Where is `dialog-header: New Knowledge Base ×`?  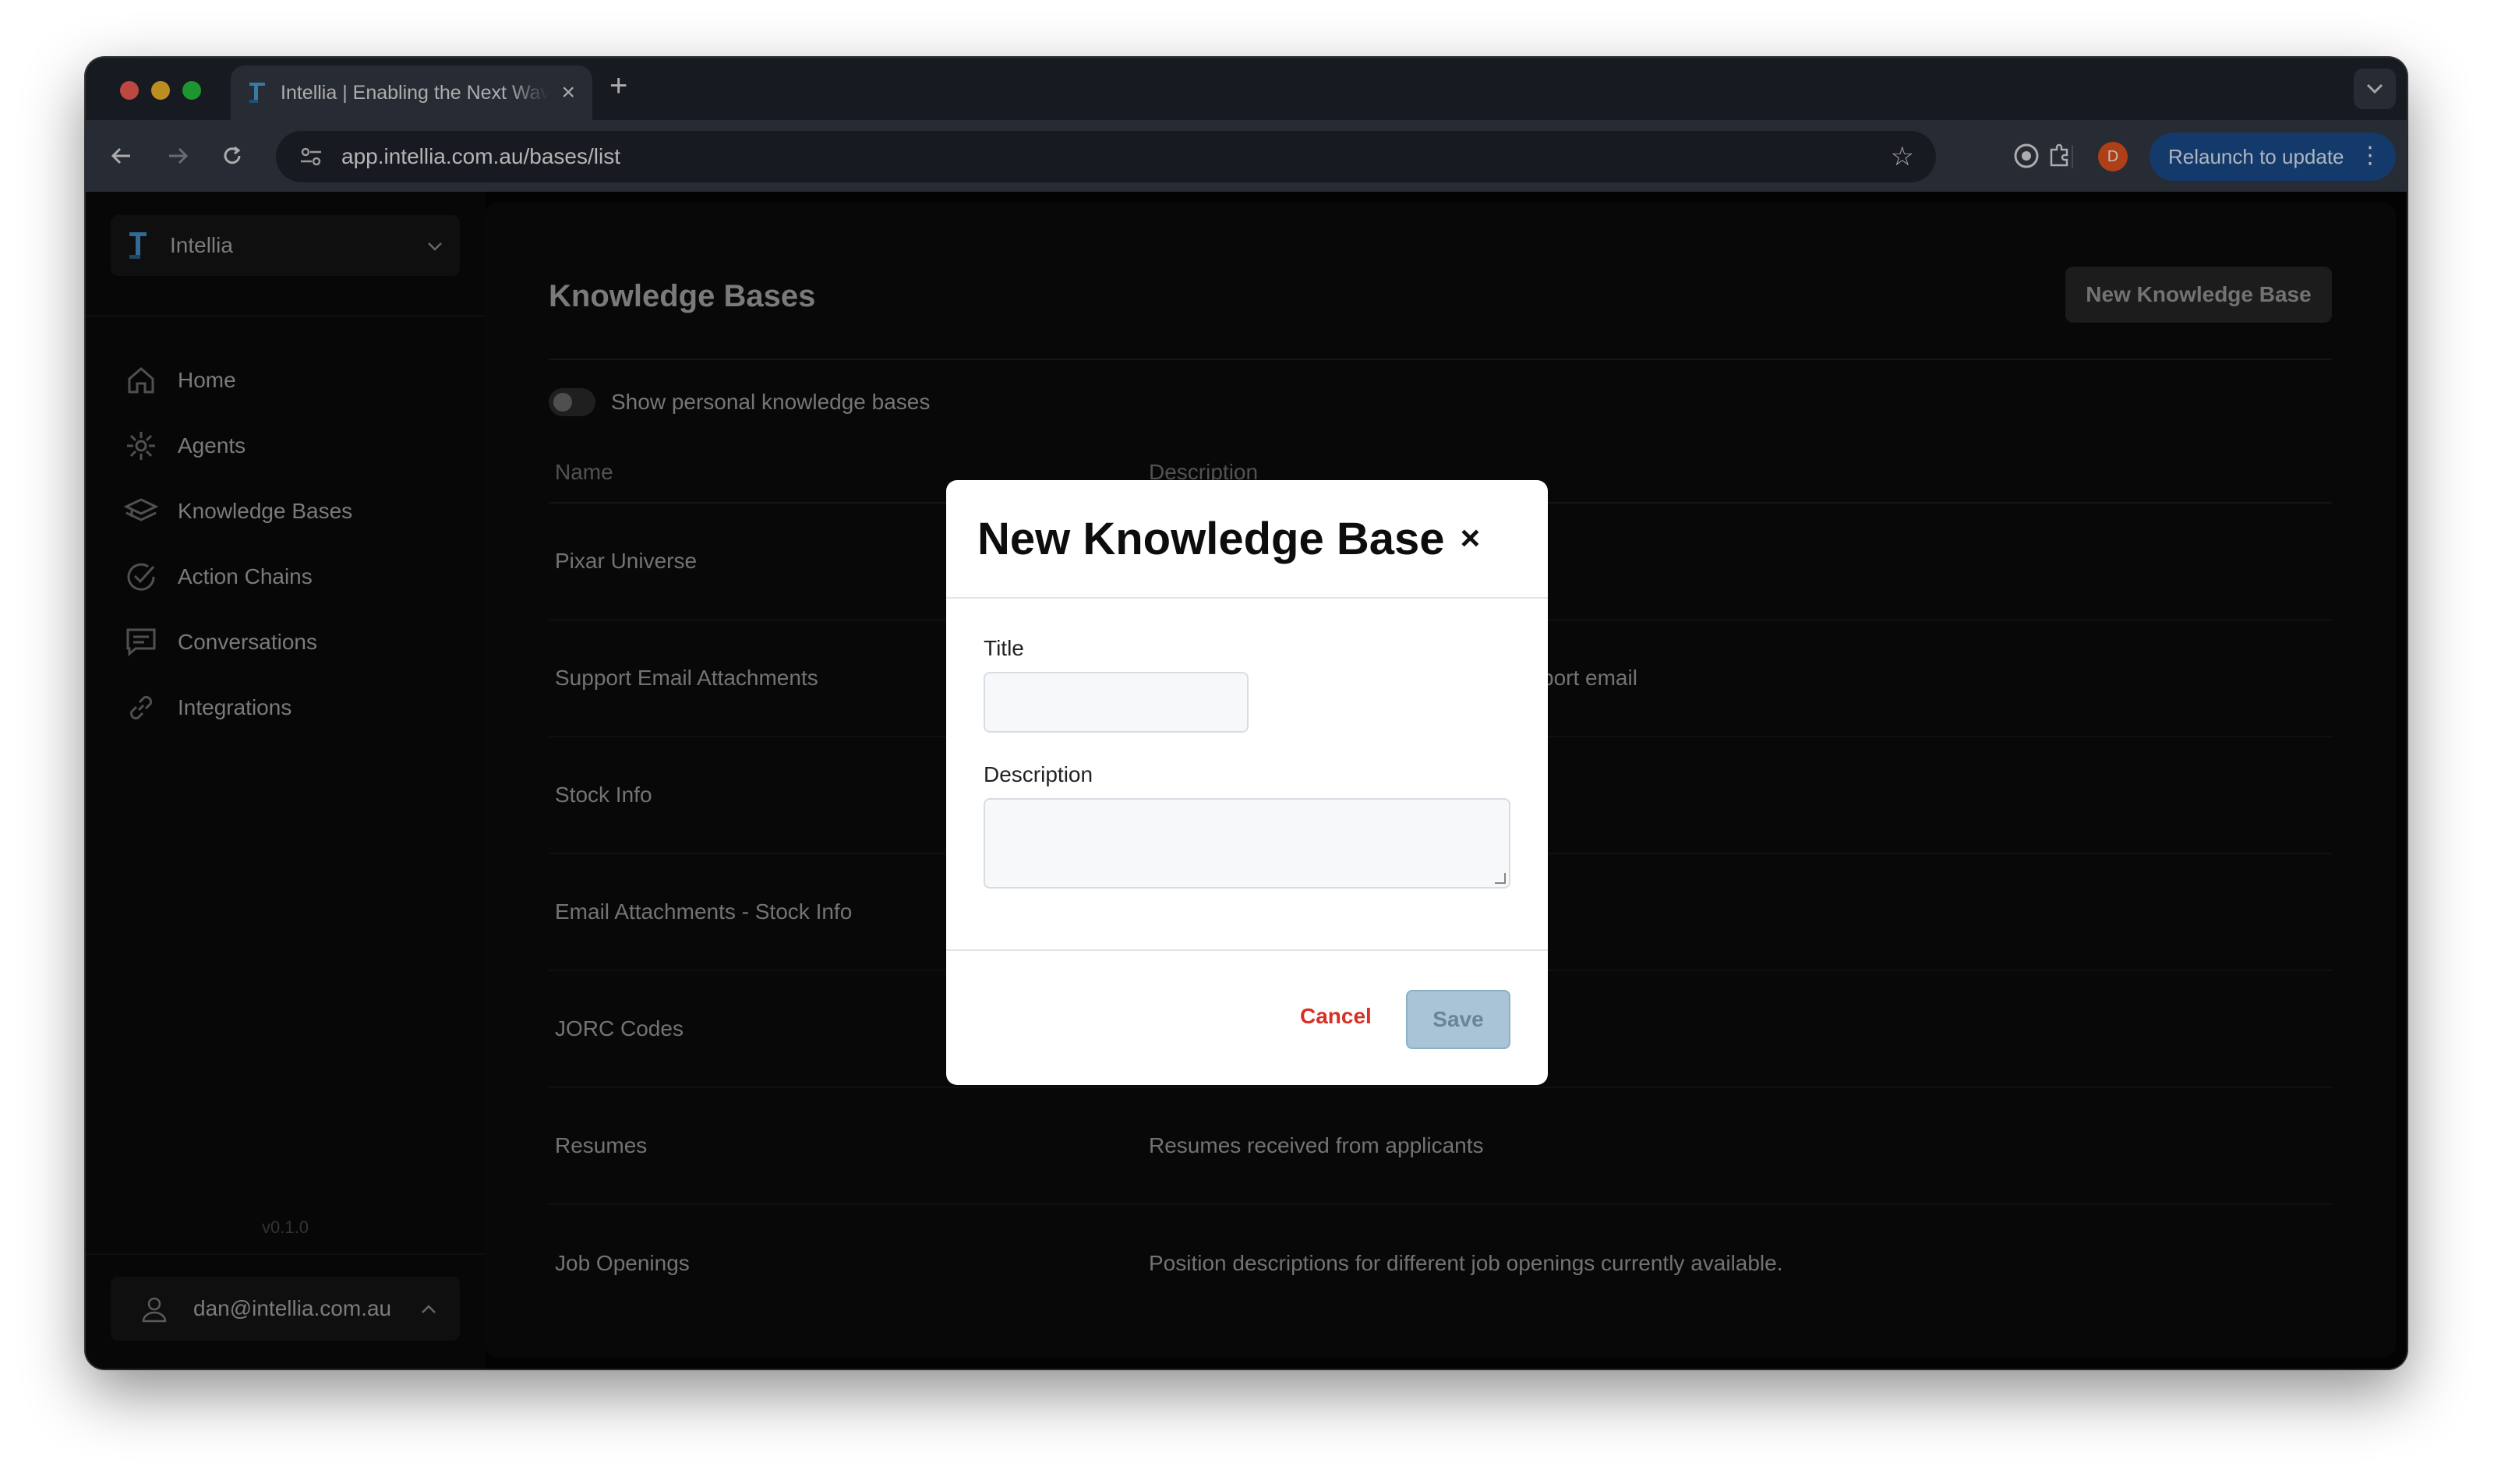 dialog-header: New Knowledge Base × is located at coordinates (1247, 539).